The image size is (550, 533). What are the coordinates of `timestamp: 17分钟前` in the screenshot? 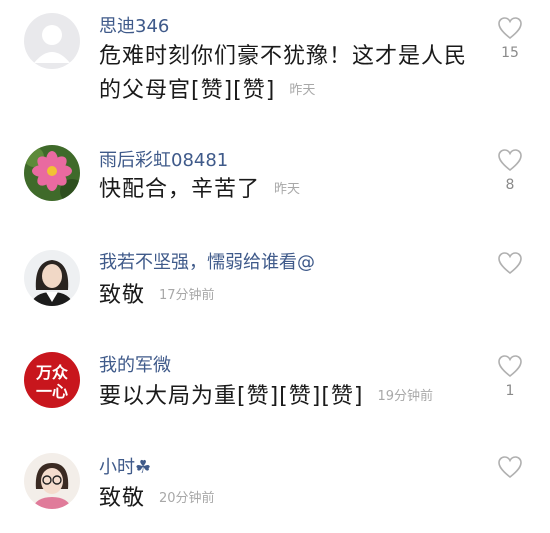 It's located at (187, 295).